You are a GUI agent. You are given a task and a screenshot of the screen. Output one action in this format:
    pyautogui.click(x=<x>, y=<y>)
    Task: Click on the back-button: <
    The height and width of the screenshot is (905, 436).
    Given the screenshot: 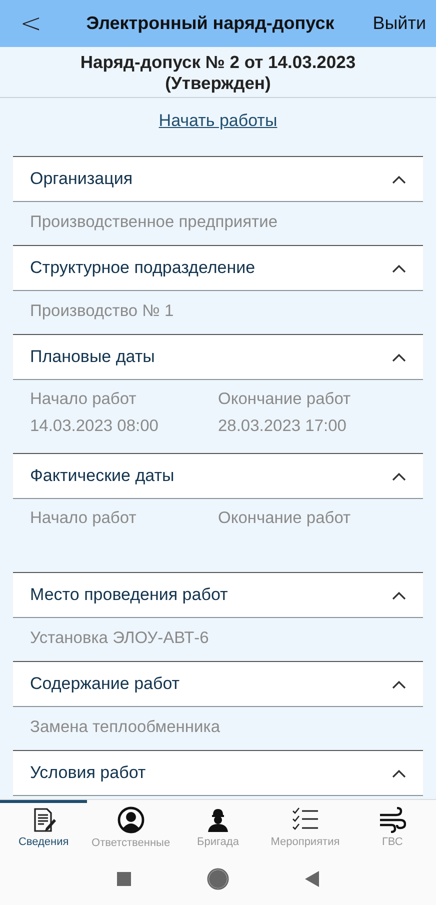 What is the action you would take?
    pyautogui.click(x=31, y=23)
    